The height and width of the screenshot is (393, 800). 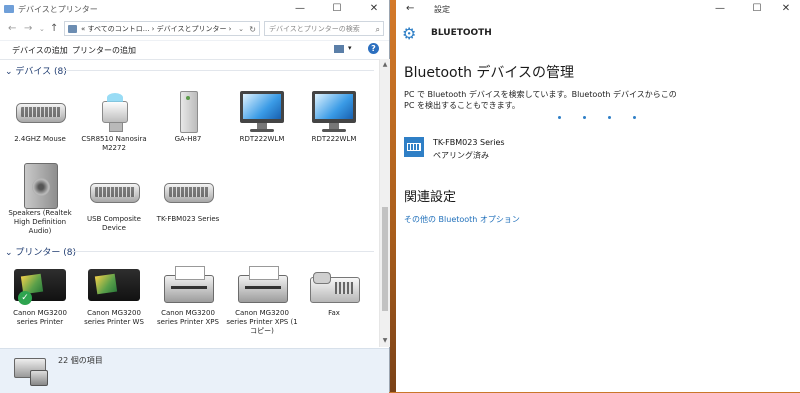 I want to click on printer-label: Canon MG3200 series Printer XPS, so click(x=188, y=317).